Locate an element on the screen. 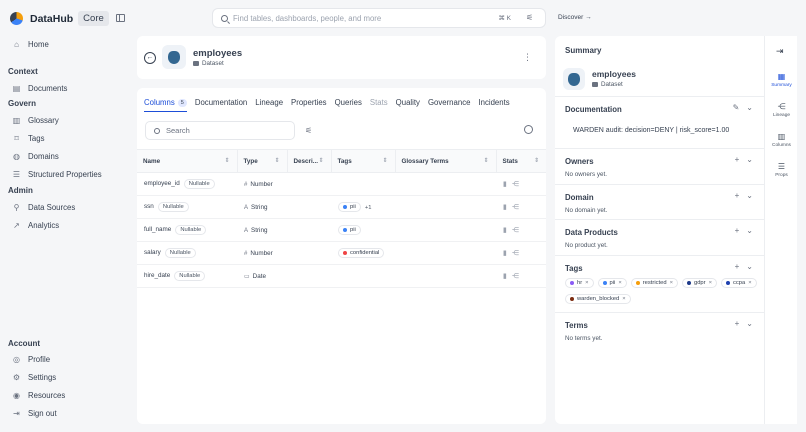 This screenshot has width=806, height=432. table-row: ssn Nullable A String pii +1 ▮⋲ is located at coordinates (341, 207).